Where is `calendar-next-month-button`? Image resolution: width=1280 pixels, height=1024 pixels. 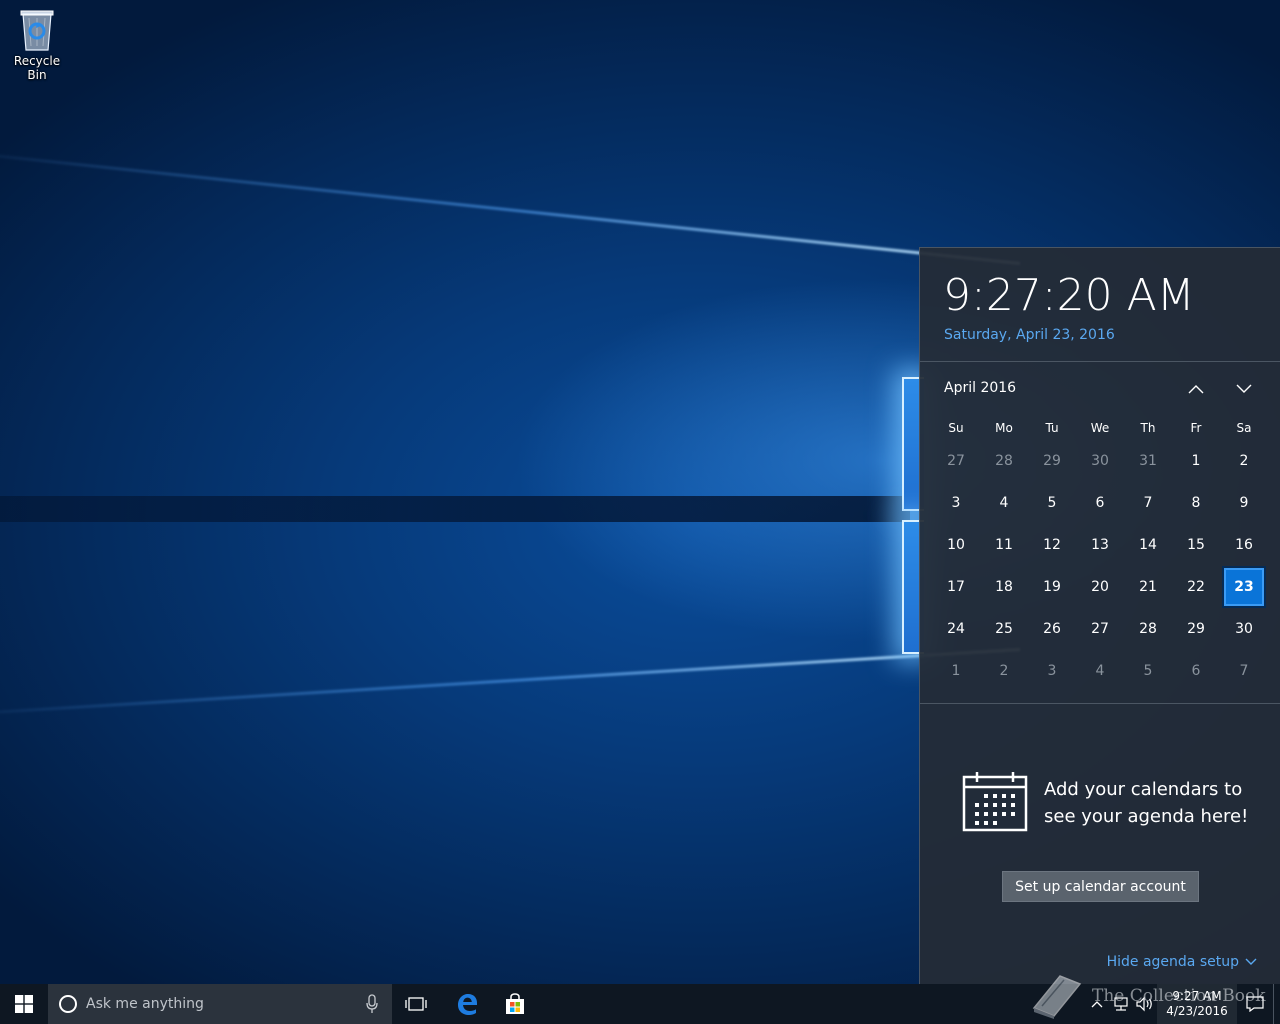 calendar-next-month-button is located at coordinates (1244, 389).